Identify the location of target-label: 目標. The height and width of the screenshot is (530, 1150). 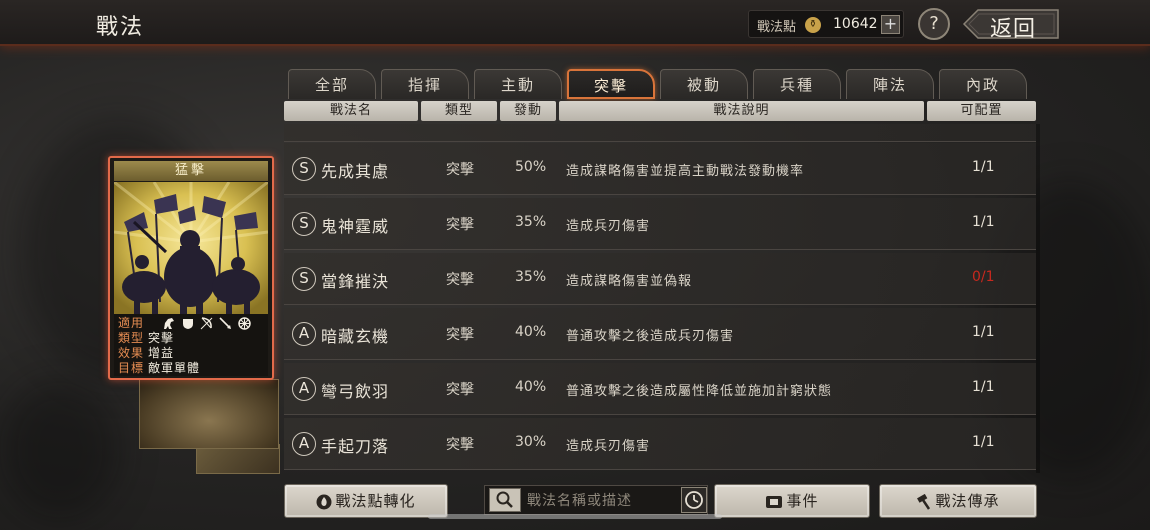
(131, 368).